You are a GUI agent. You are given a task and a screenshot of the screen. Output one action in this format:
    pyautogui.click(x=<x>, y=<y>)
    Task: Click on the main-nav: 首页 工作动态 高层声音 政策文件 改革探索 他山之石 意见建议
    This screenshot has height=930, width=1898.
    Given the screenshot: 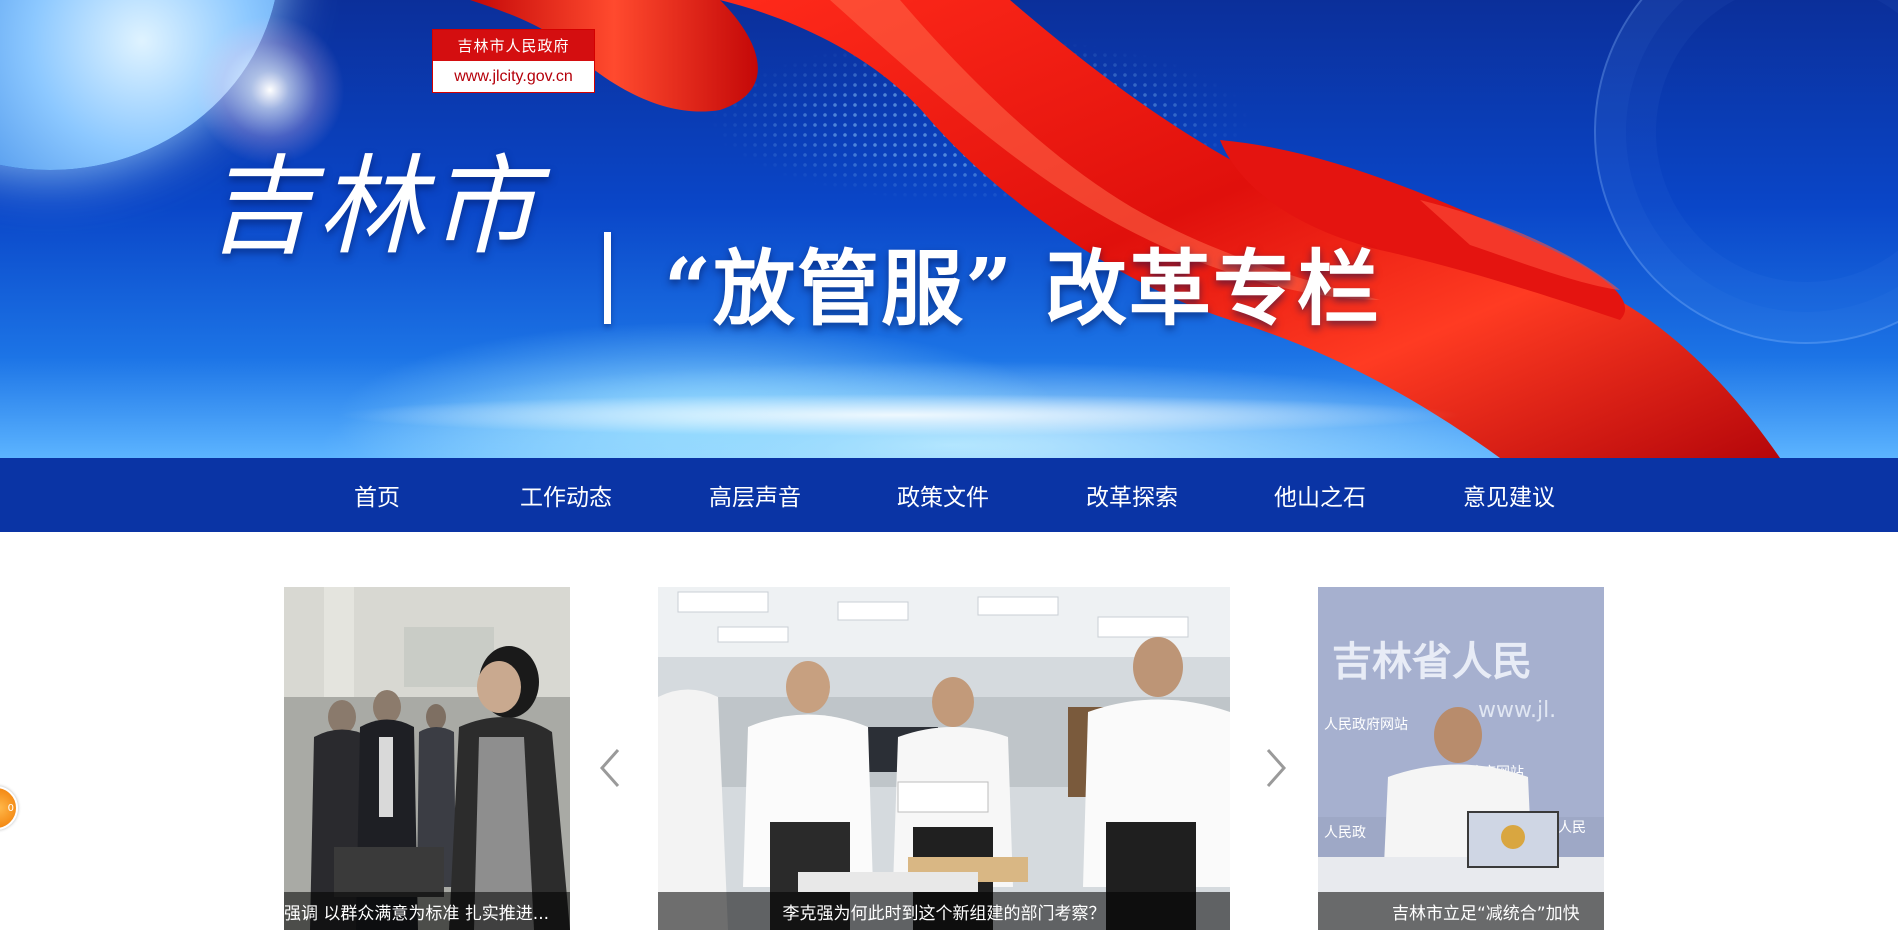 What is the action you would take?
    pyautogui.click(x=949, y=495)
    